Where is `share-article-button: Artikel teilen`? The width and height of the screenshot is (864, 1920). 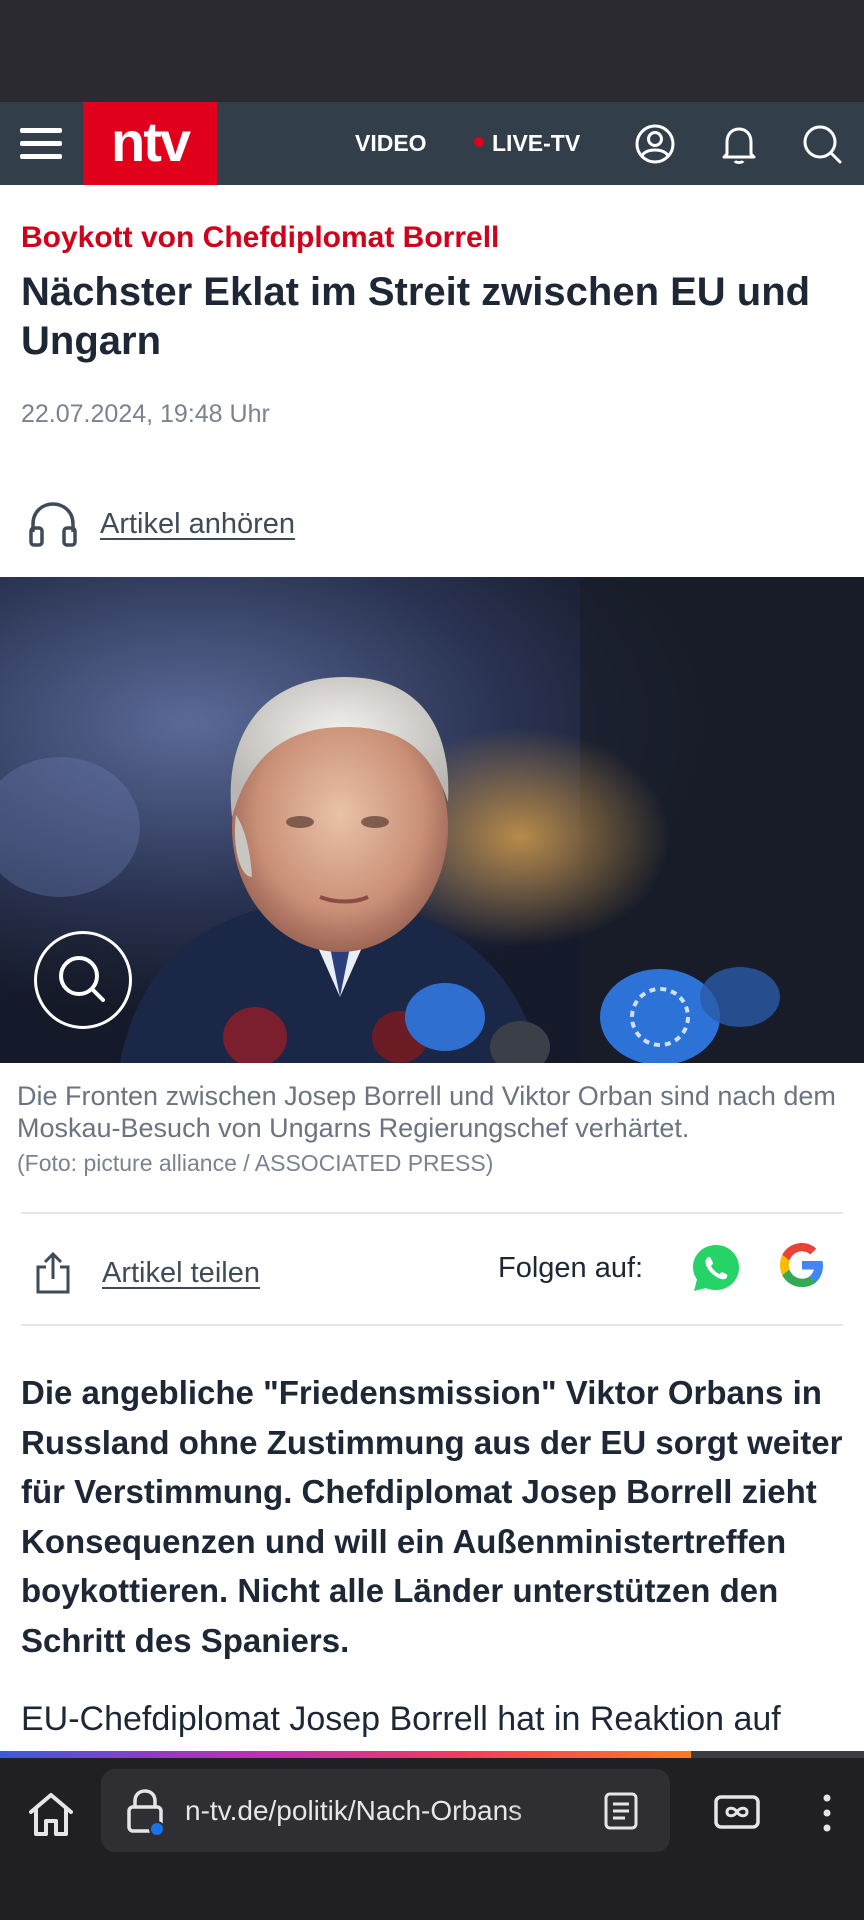
share-article-button: Artikel teilen is located at coordinates (147, 1273).